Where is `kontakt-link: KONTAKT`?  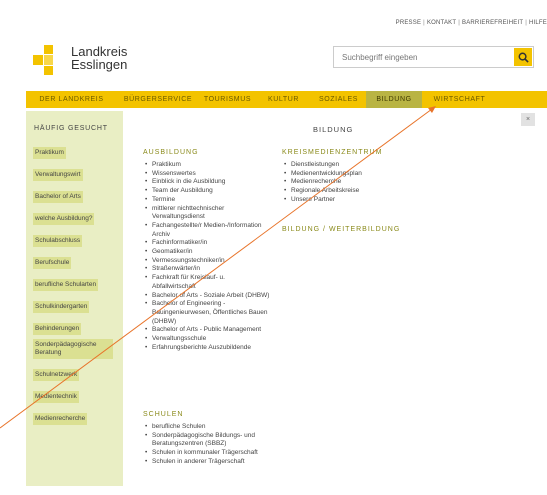
kontakt-link: KONTAKT is located at coordinates (441, 23).